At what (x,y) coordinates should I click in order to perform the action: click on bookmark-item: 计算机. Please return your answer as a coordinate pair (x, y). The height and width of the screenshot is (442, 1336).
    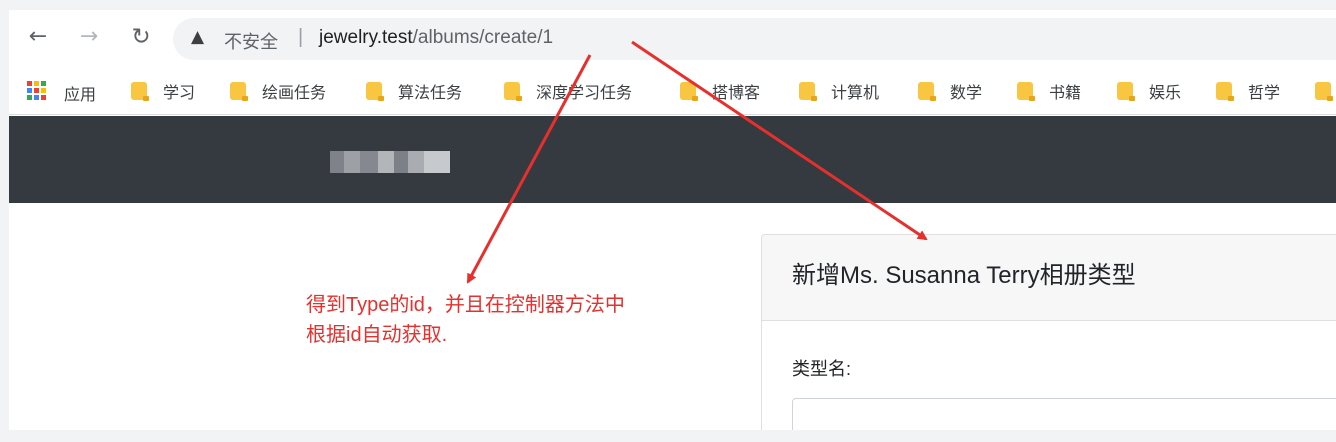
    Looking at the image, I should click on (839, 91).